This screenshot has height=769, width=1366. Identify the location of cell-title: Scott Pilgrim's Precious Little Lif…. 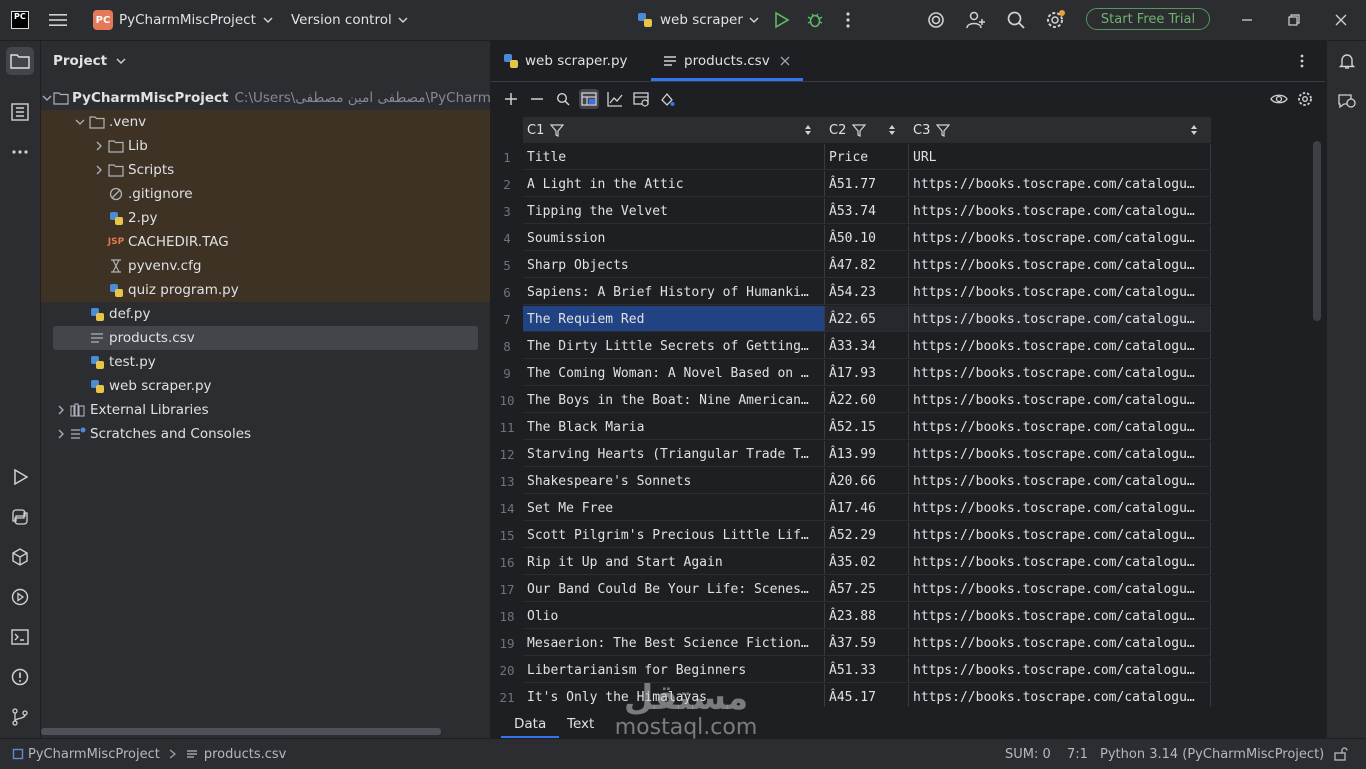
(674, 535).